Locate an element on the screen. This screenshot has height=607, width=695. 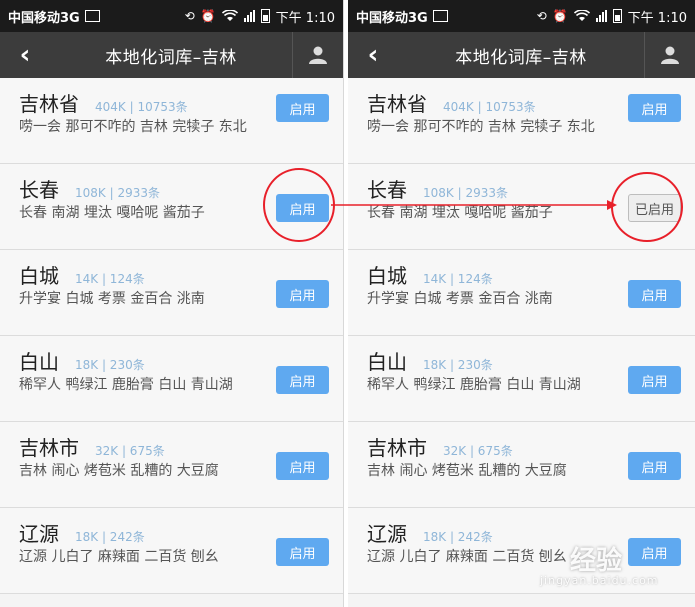
enabled-button: 已启用 is located at coordinates (654, 208).